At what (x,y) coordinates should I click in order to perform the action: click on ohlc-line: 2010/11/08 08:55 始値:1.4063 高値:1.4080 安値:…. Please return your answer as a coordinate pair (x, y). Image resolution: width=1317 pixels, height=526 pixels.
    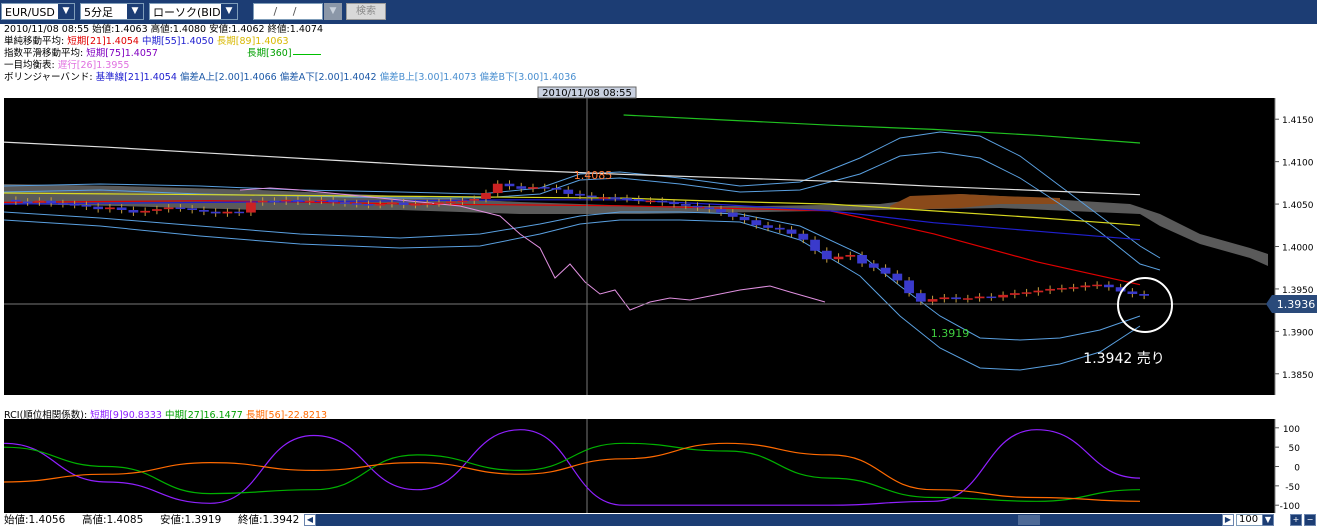
    Looking at the image, I should click on (163, 29).